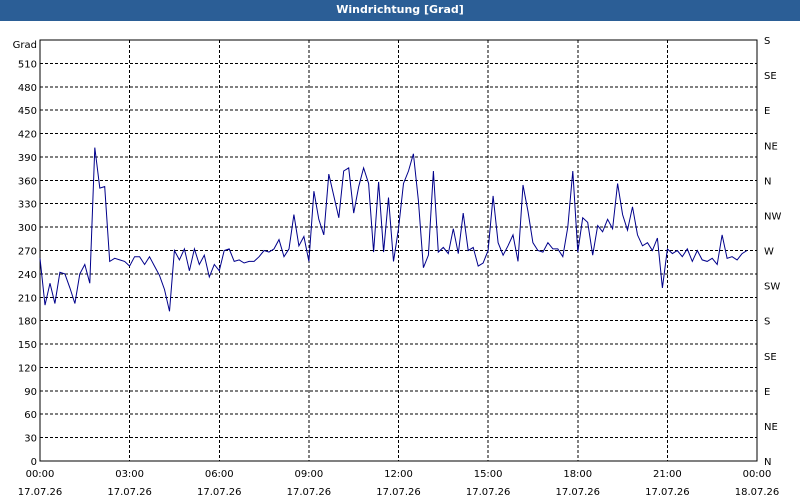 The width and height of the screenshot is (800, 504). Describe the element at coordinates (27, 205) in the screenshot. I see `y-tick-label: 330` at that location.